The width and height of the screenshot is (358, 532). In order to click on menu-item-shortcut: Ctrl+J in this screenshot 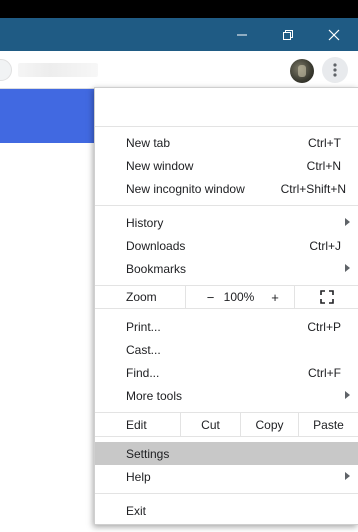, I will do `click(325, 245)`.